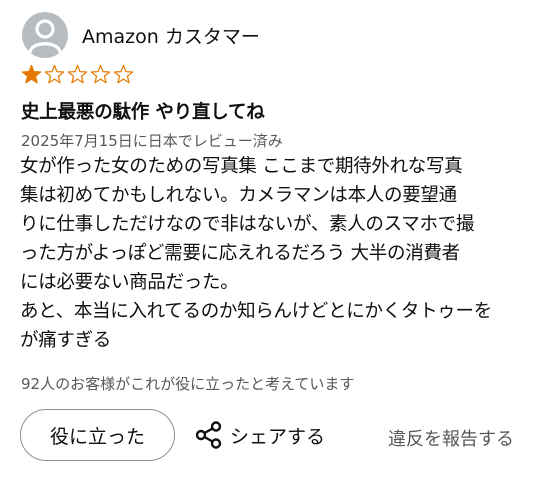 The height and width of the screenshot is (481, 550). I want to click on review-body-line: あと、本当に入れてるのか知らんけどとにかくタトゥーを, so click(256, 311).